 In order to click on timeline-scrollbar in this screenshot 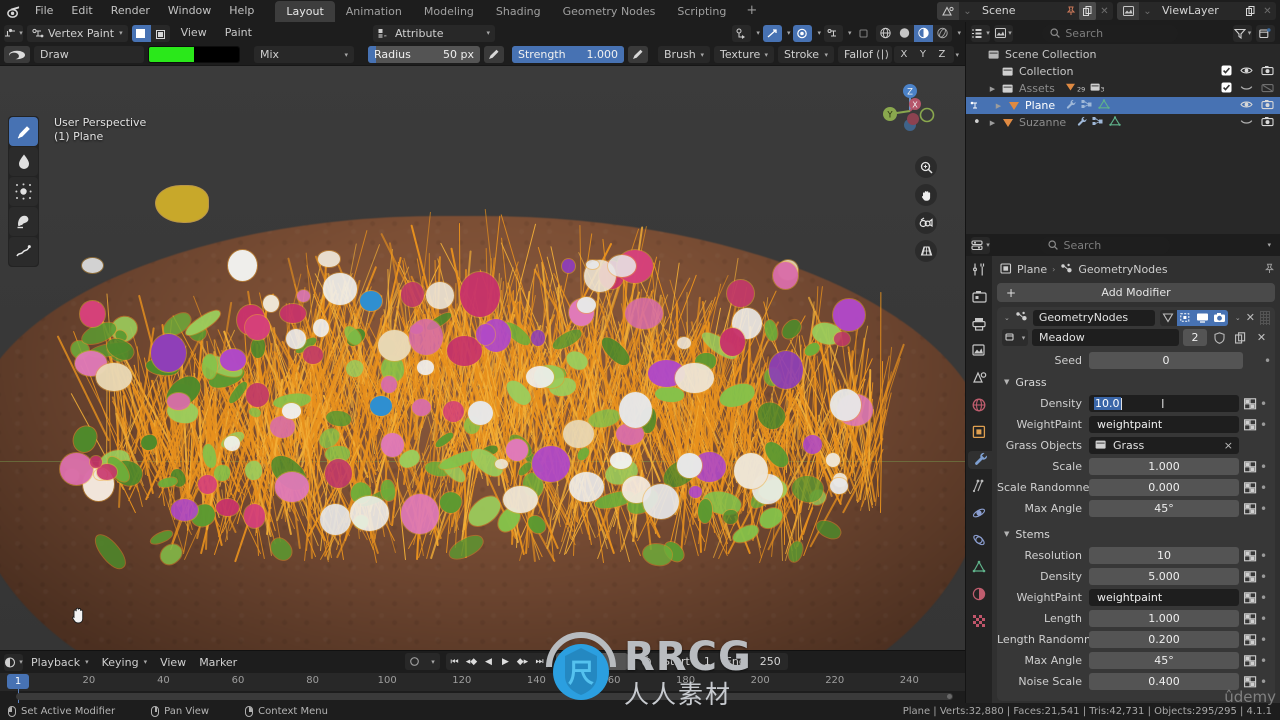, I will do `click(484, 696)`.